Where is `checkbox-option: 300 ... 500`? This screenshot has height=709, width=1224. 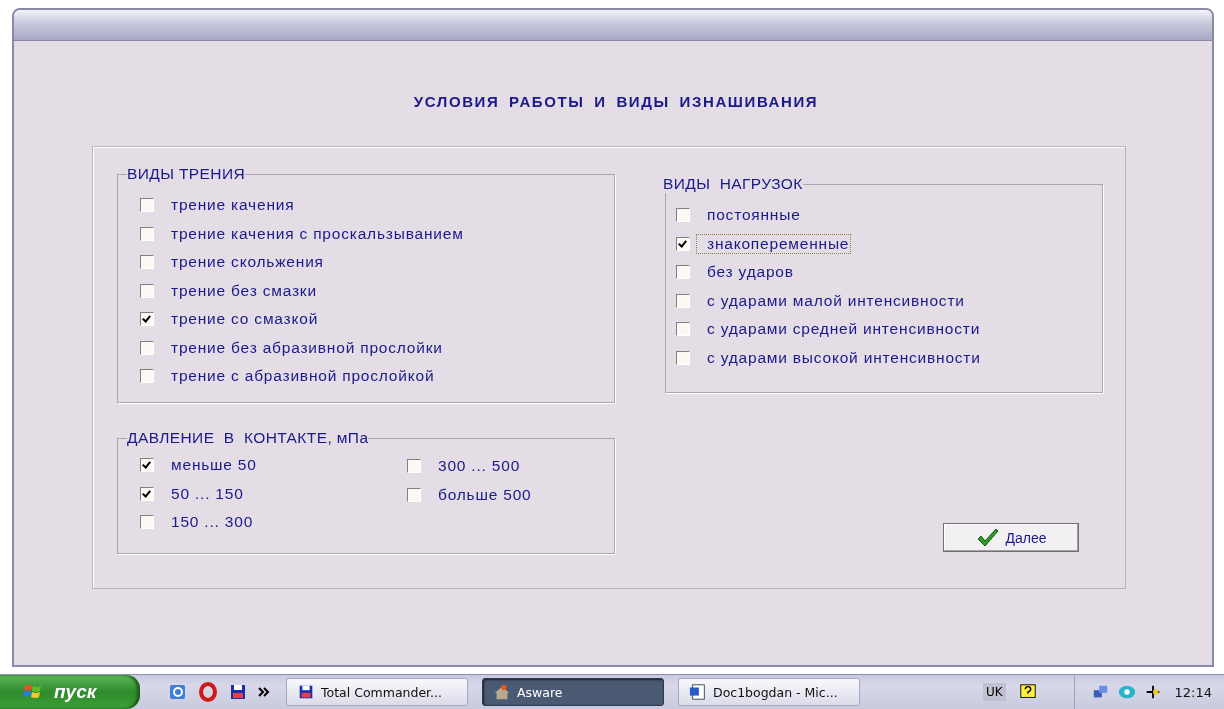
checkbox-option: 300 ... 500 is located at coordinates (469, 466).